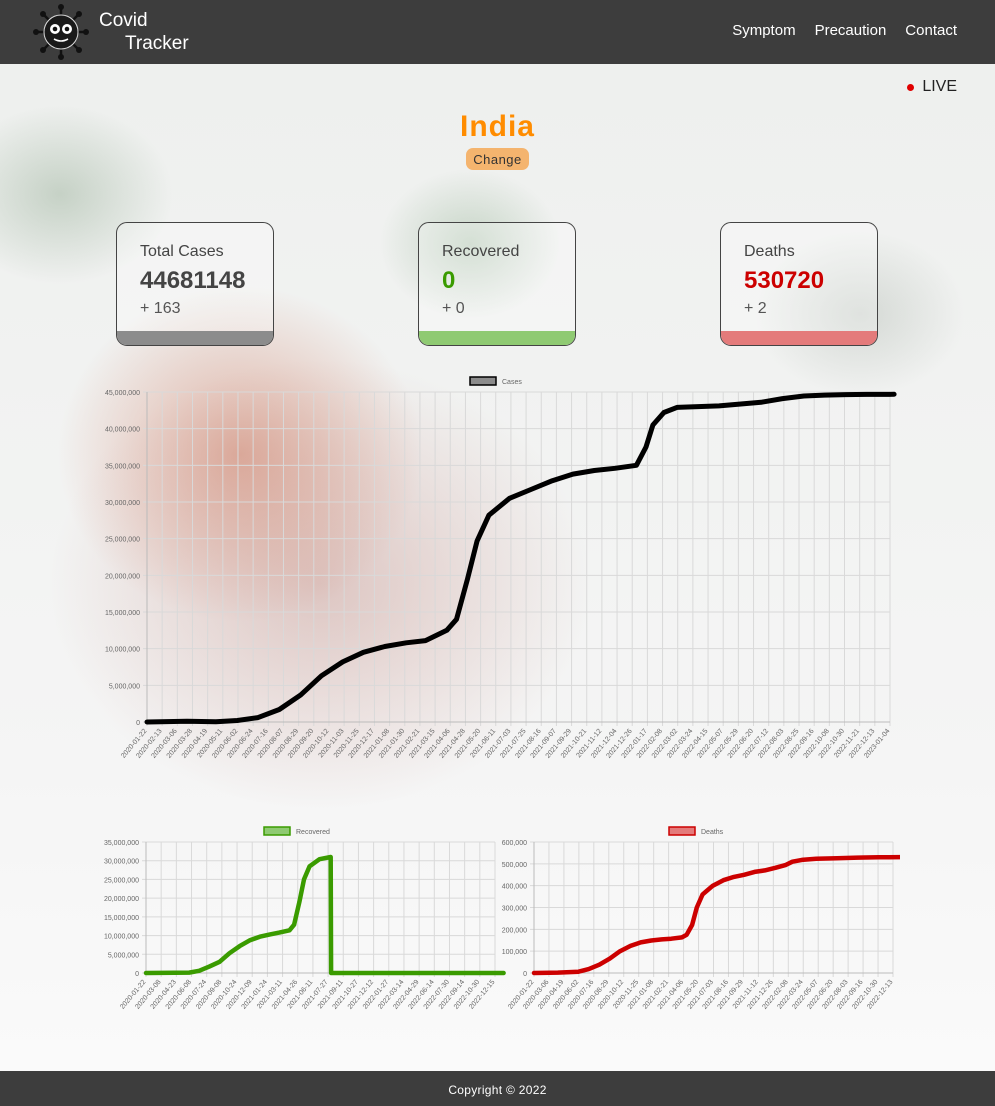 This screenshot has width=995, height=1106. What do you see at coordinates (911, 87) in the screenshot?
I see `live-dot-icon` at bounding box center [911, 87].